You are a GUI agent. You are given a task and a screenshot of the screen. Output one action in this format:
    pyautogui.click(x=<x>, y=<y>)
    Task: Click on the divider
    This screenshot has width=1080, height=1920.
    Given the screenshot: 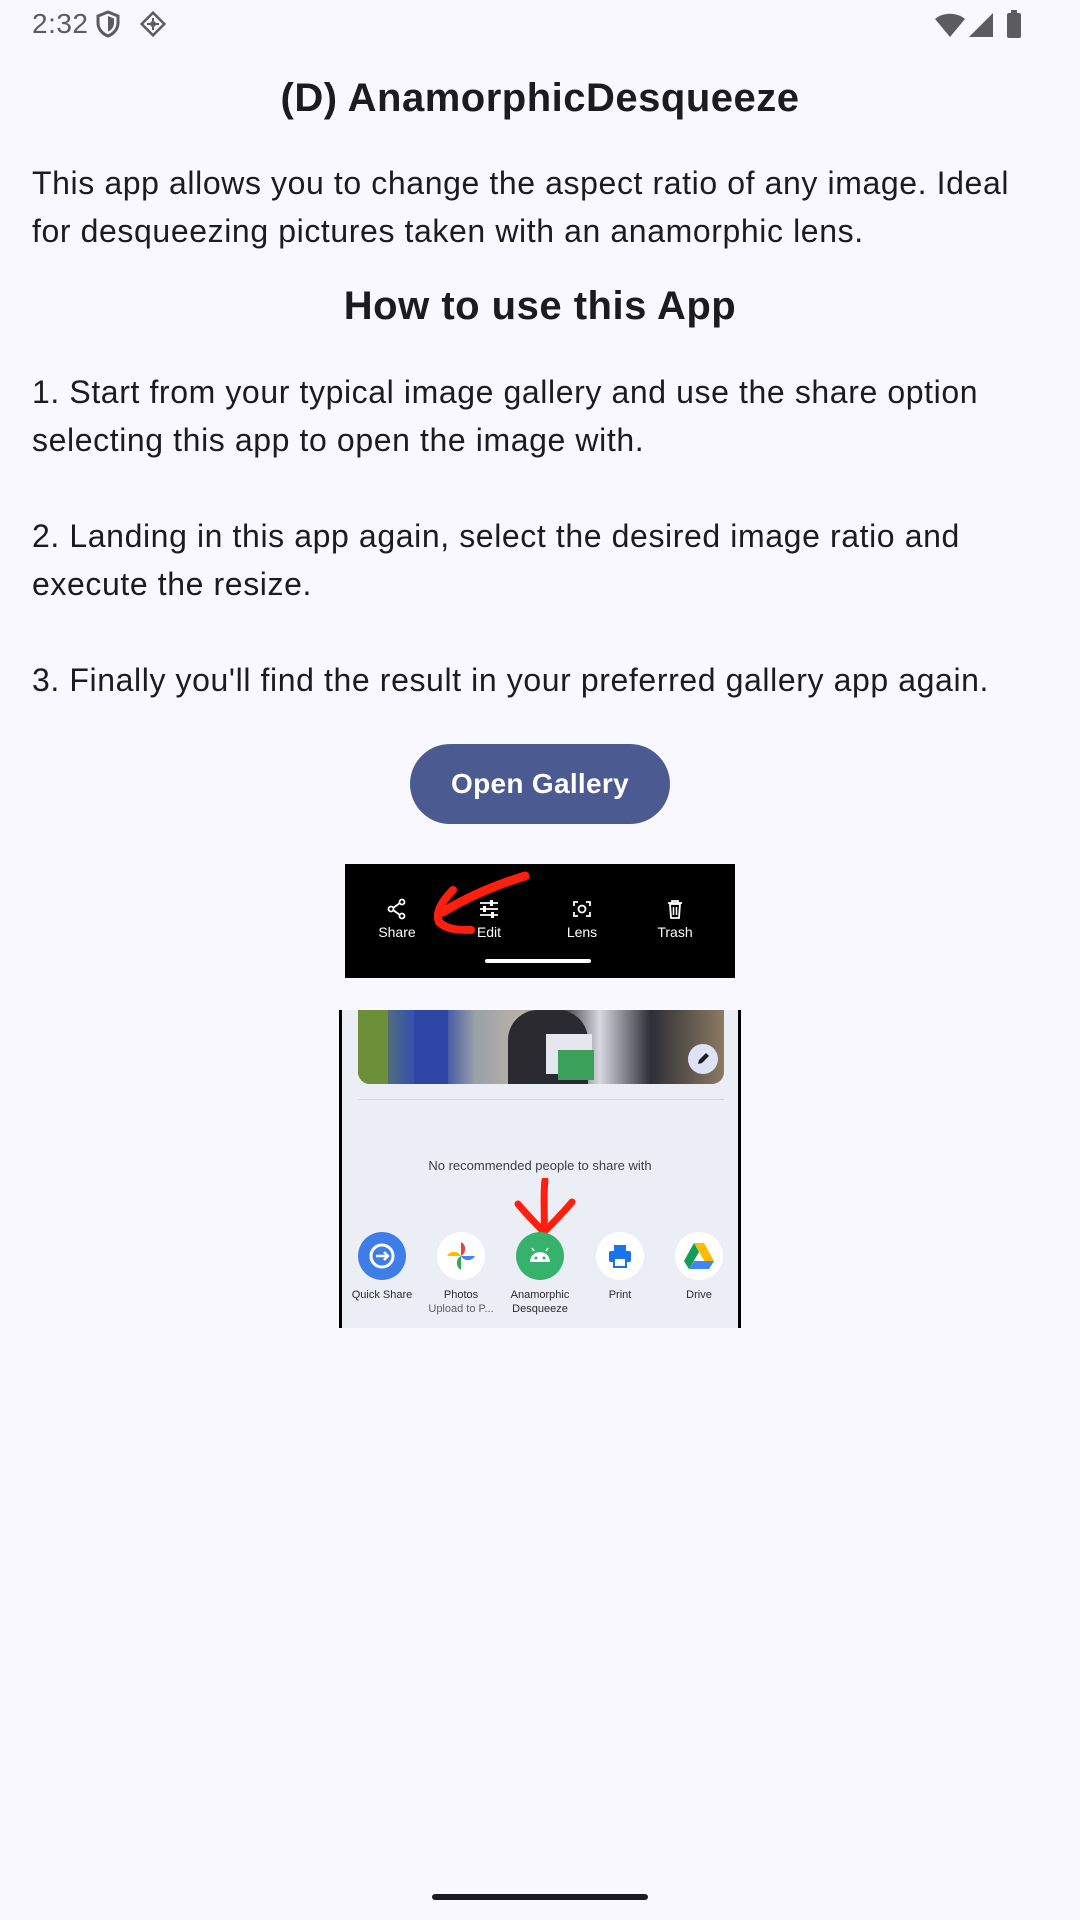 What is the action you would take?
    pyautogui.click(x=541, y=1099)
    